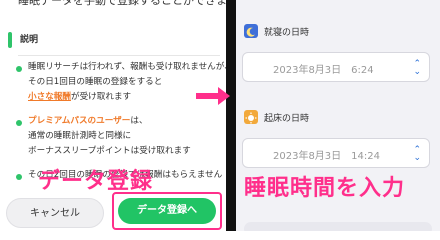  I want to click on waketime-picker: 2023年8月3日 14:24 ⌃ ⌄, so click(336, 153).